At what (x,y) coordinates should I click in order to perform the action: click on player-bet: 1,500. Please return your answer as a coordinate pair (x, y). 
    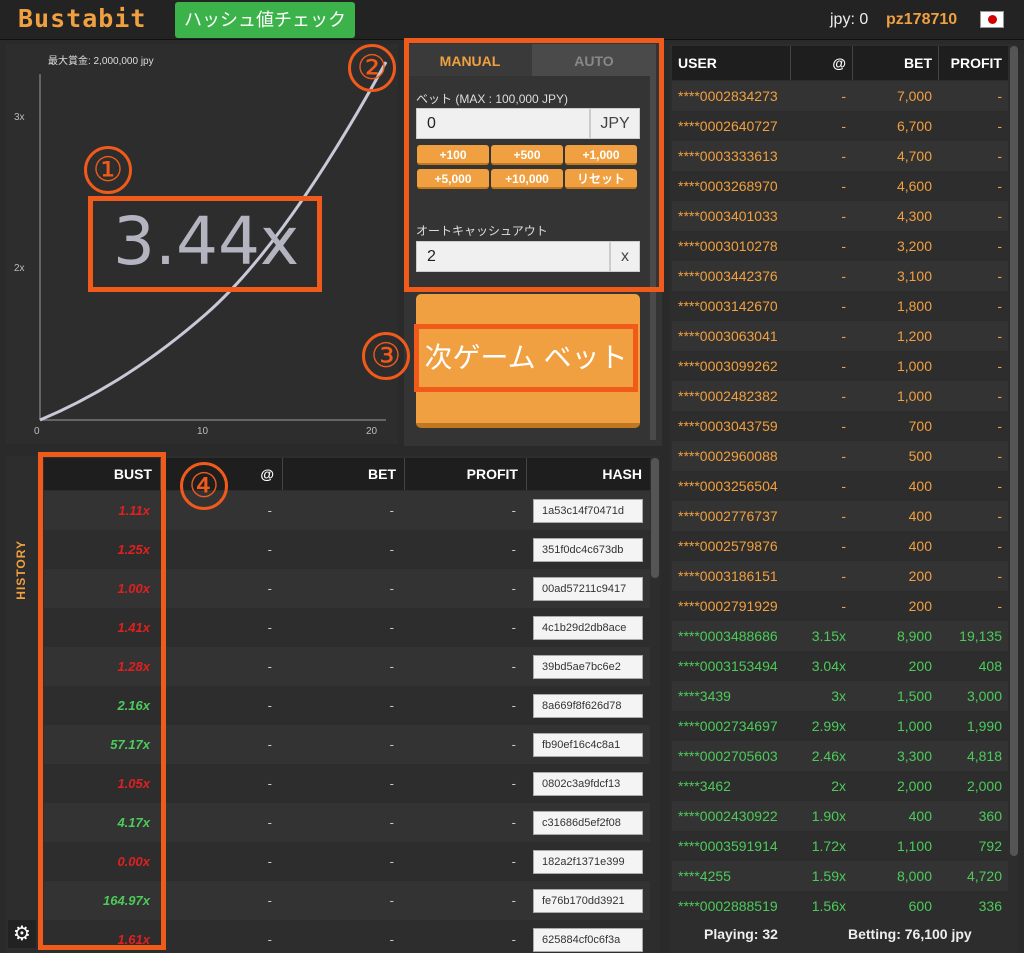
    Looking at the image, I should click on (914, 696).